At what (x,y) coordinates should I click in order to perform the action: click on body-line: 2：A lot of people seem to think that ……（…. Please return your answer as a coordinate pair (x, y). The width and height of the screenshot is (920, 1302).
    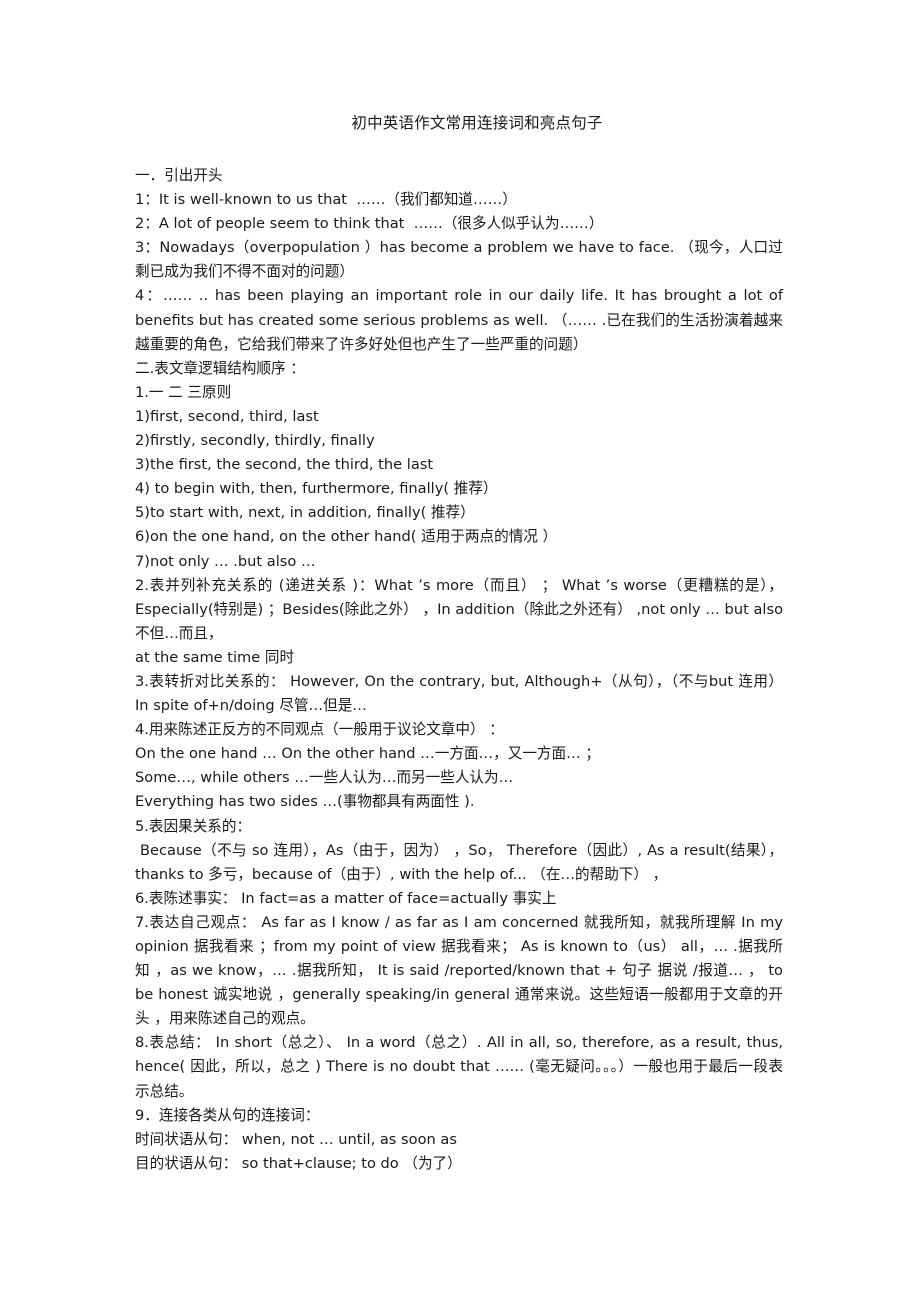
    Looking at the image, I should click on (369, 224).